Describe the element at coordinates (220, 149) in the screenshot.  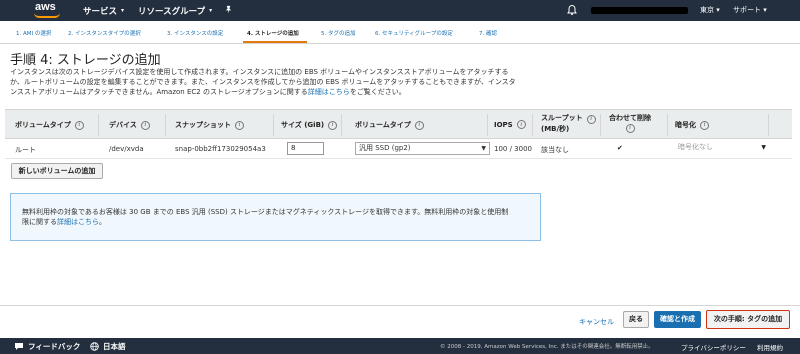
I see `cell-snapshot: snap-0bb2ff173029054a3` at that location.